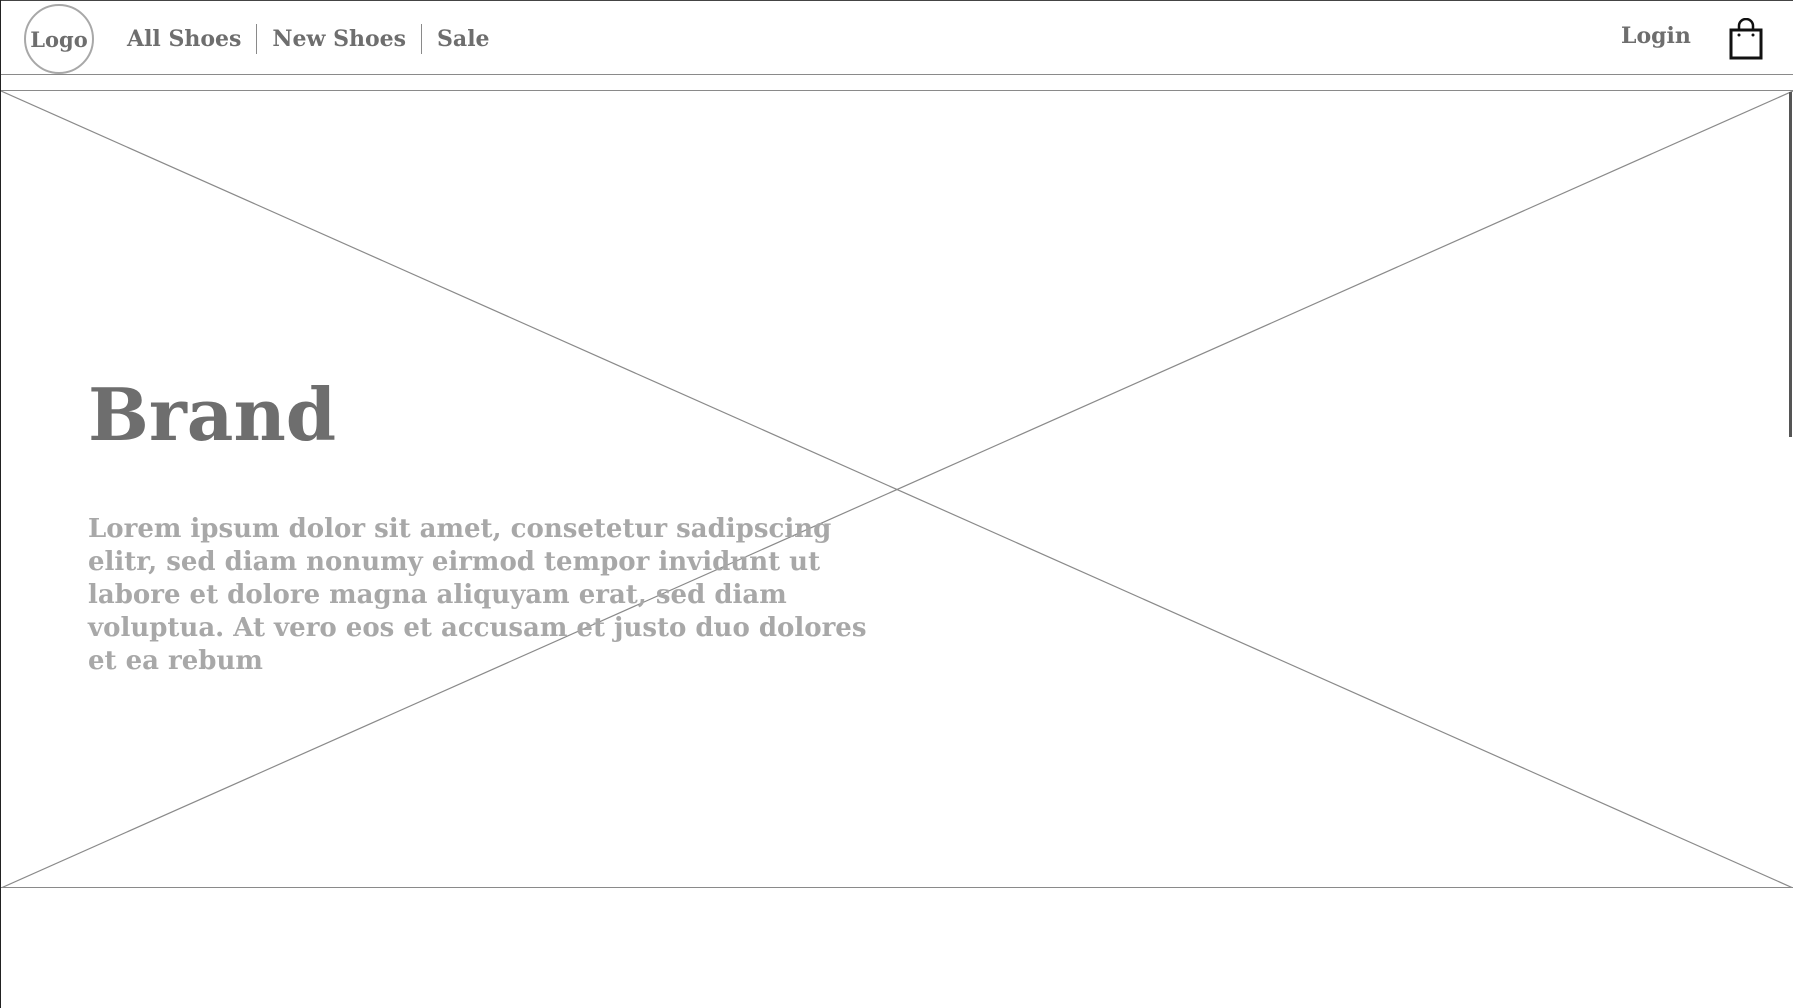  Describe the element at coordinates (1790, 264) in the screenshot. I see `scrollbar-thumb` at that location.